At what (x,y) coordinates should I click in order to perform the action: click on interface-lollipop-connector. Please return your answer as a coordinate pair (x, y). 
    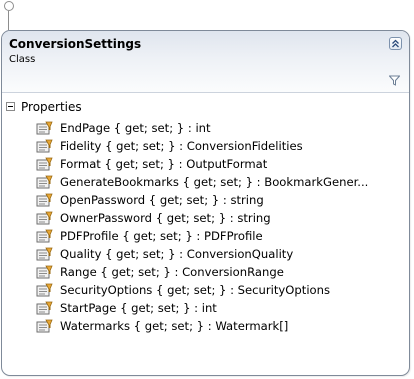
    Looking at the image, I should click on (8, 20).